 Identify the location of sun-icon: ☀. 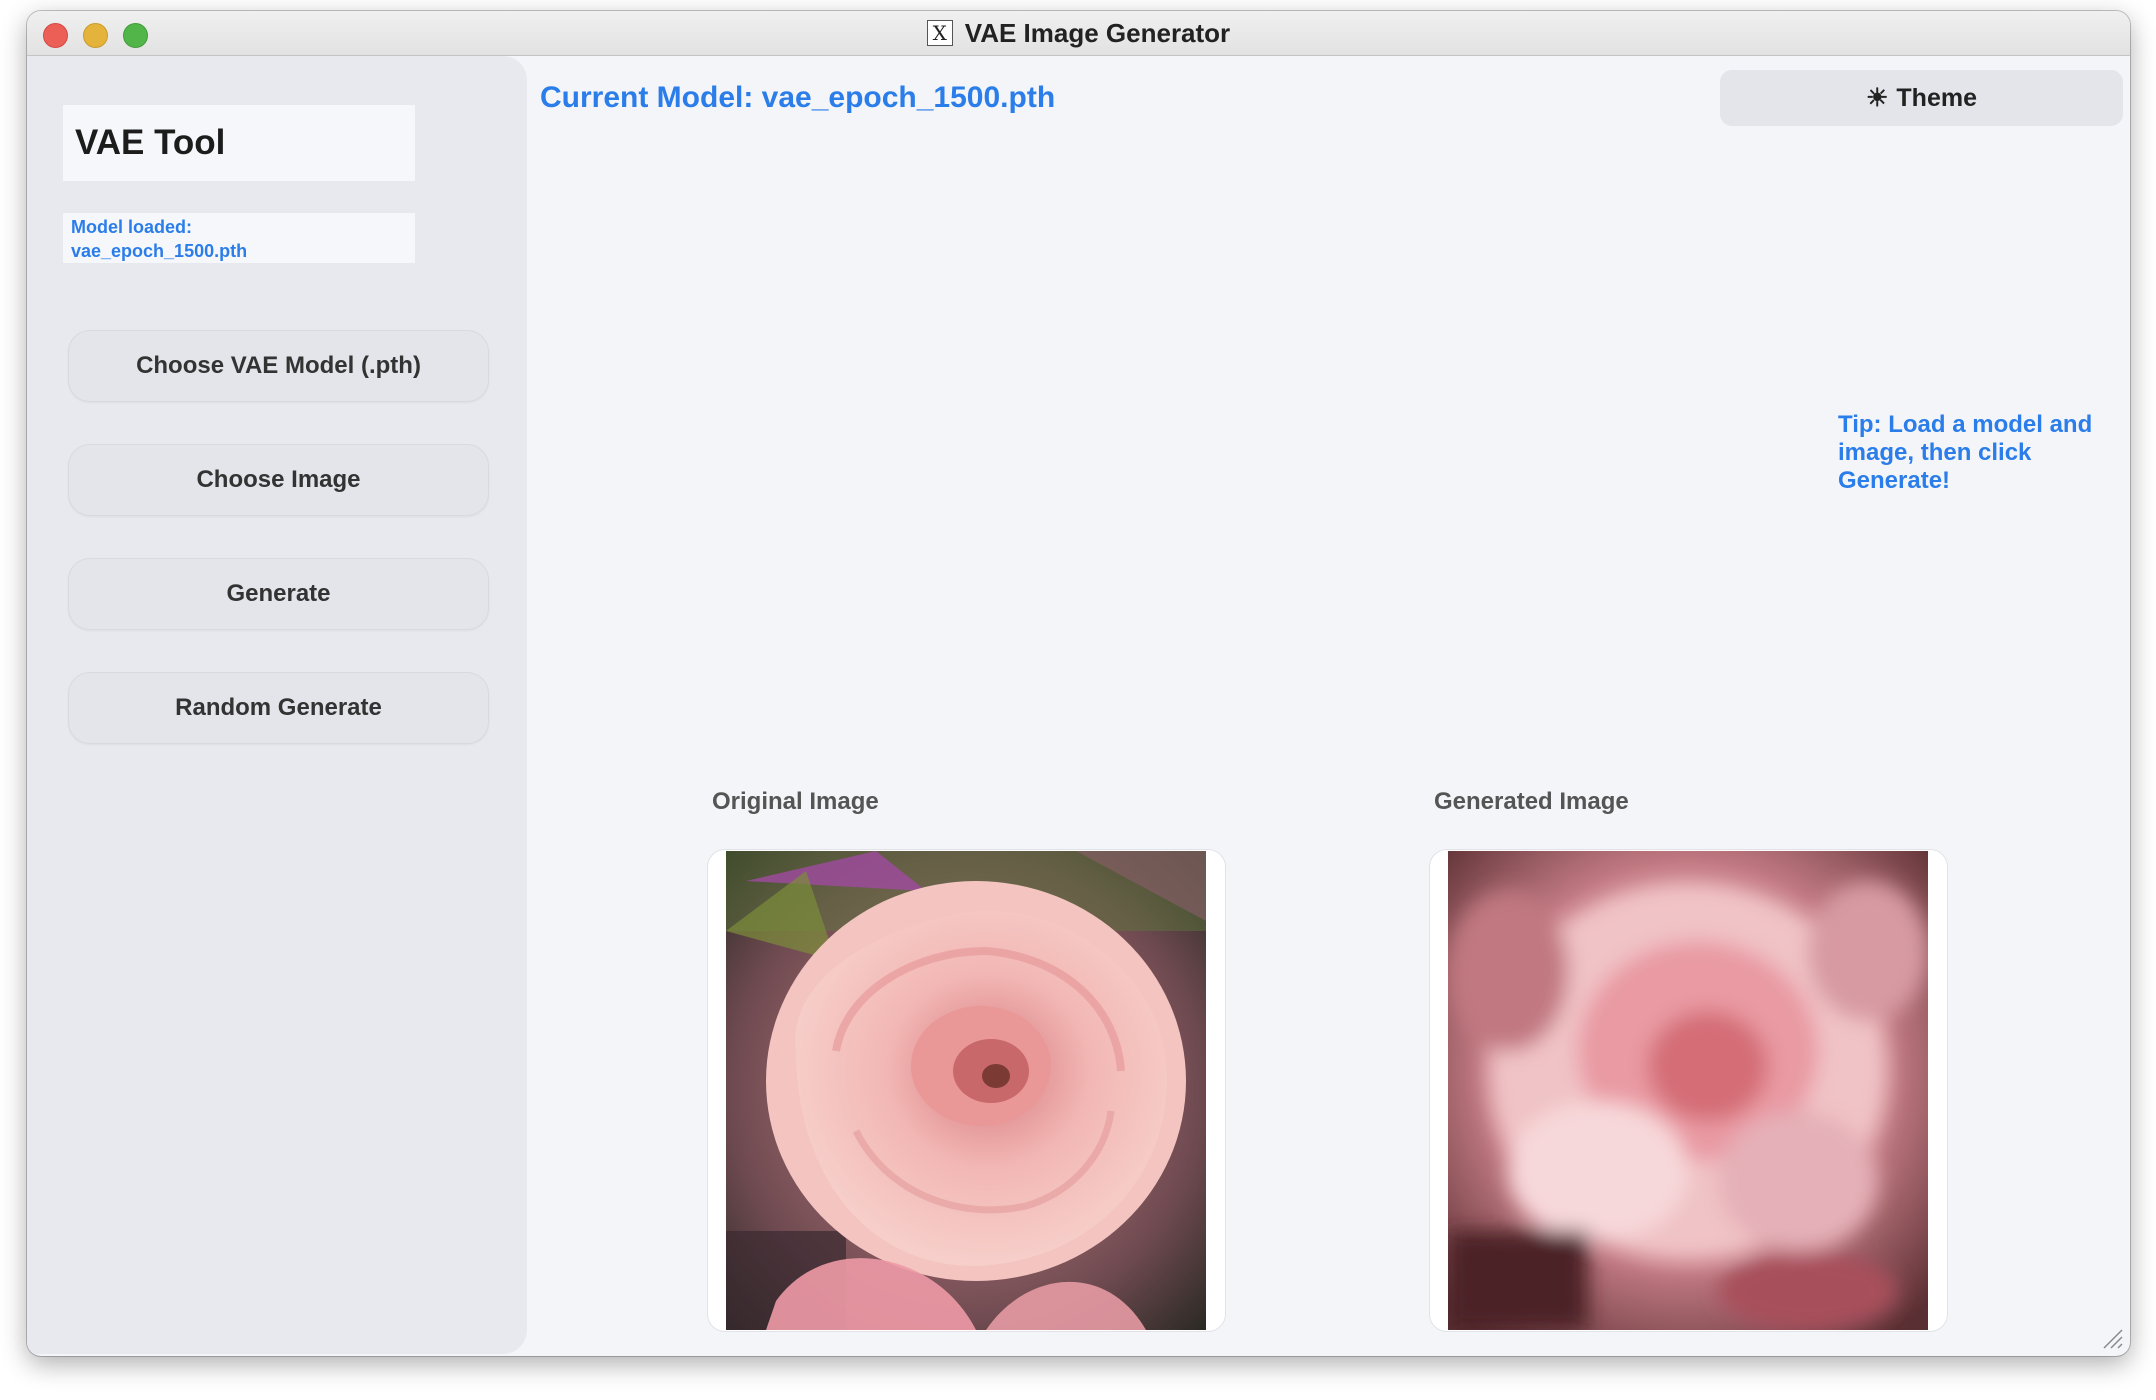
(1877, 98).